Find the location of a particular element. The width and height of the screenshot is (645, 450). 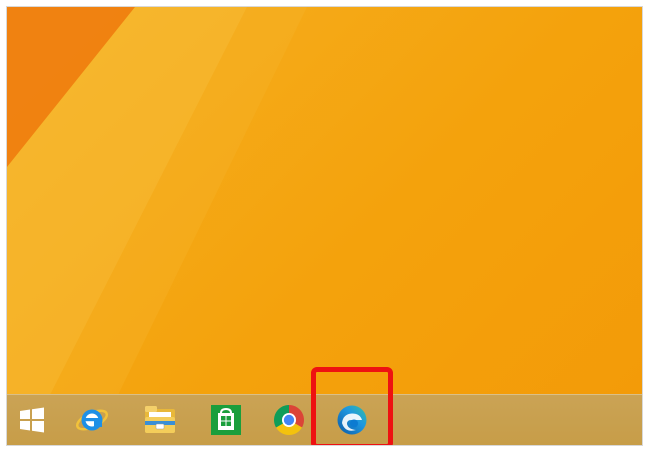

folder-icon is located at coordinates (160, 419).